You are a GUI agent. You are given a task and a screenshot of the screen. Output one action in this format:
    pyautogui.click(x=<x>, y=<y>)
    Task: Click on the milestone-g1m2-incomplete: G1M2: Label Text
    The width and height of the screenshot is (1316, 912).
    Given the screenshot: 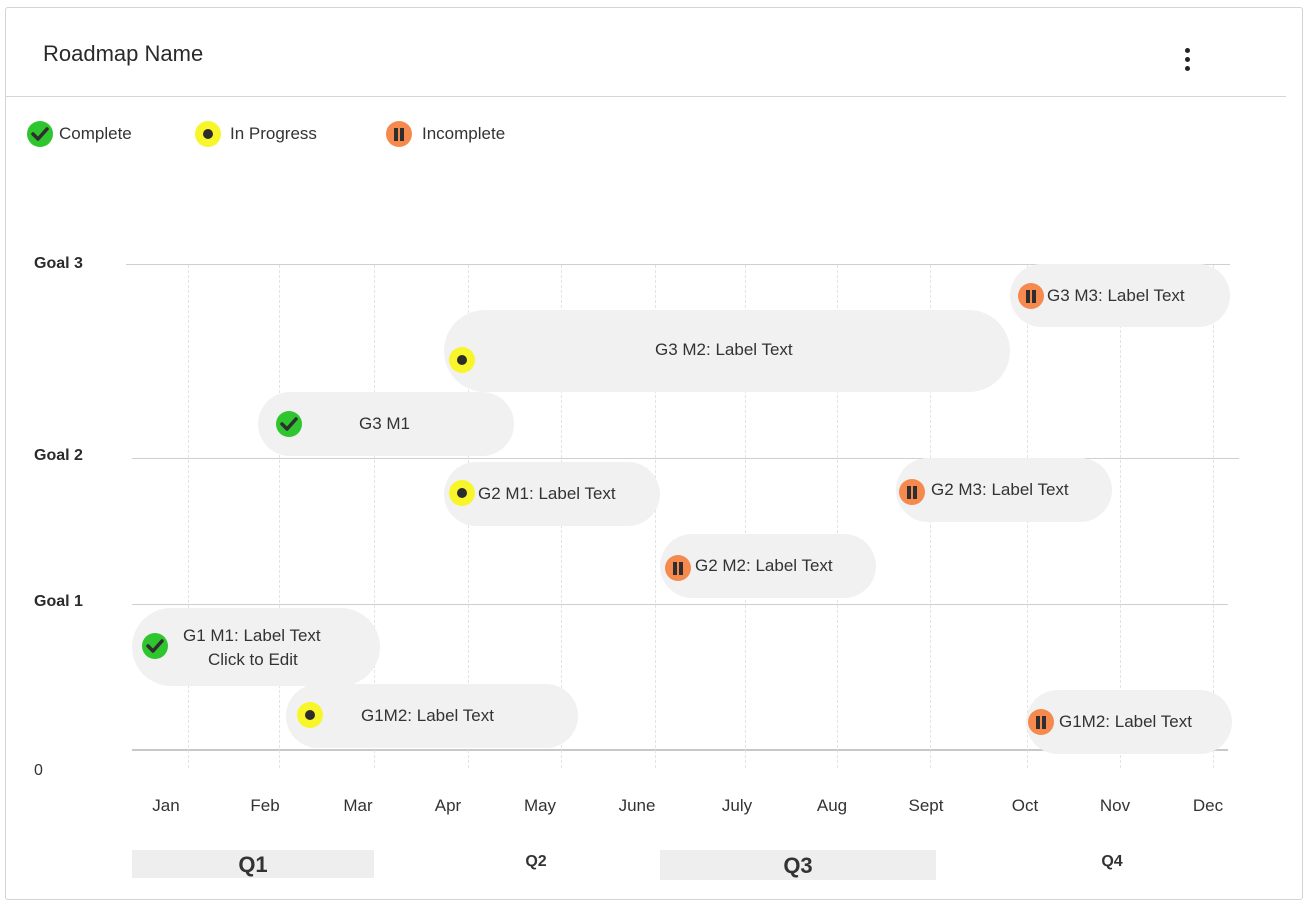 What is the action you would take?
    pyautogui.click(x=1129, y=722)
    